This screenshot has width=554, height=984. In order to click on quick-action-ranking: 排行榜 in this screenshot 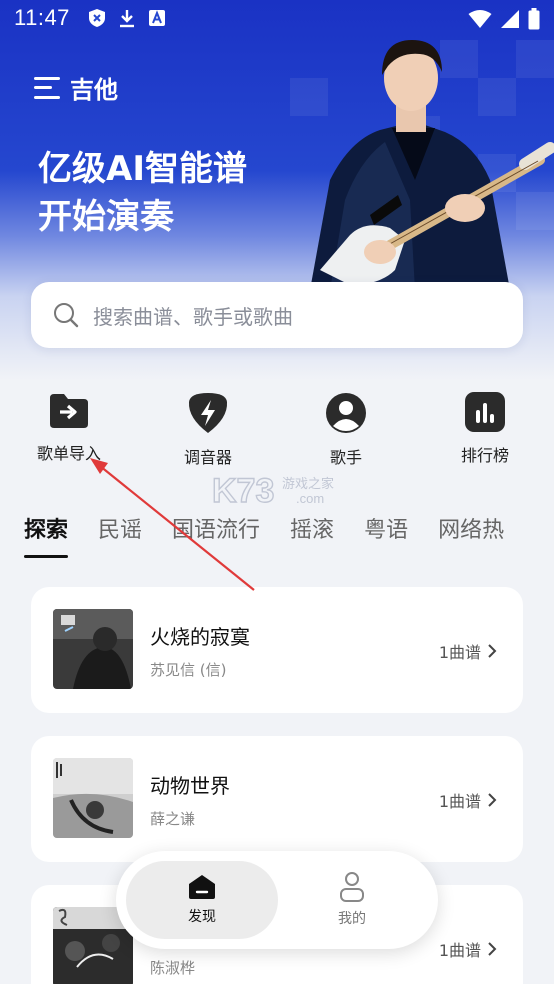, I will do `click(485, 429)`.